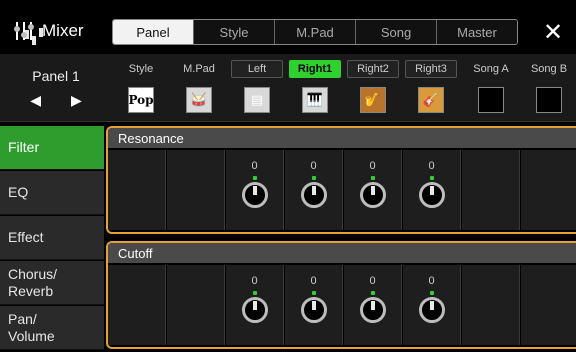 This screenshot has height=352, width=576. What do you see at coordinates (431, 100) in the screenshot?
I see `acoustic-guitar-icon: 🎸` at bounding box center [431, 100].